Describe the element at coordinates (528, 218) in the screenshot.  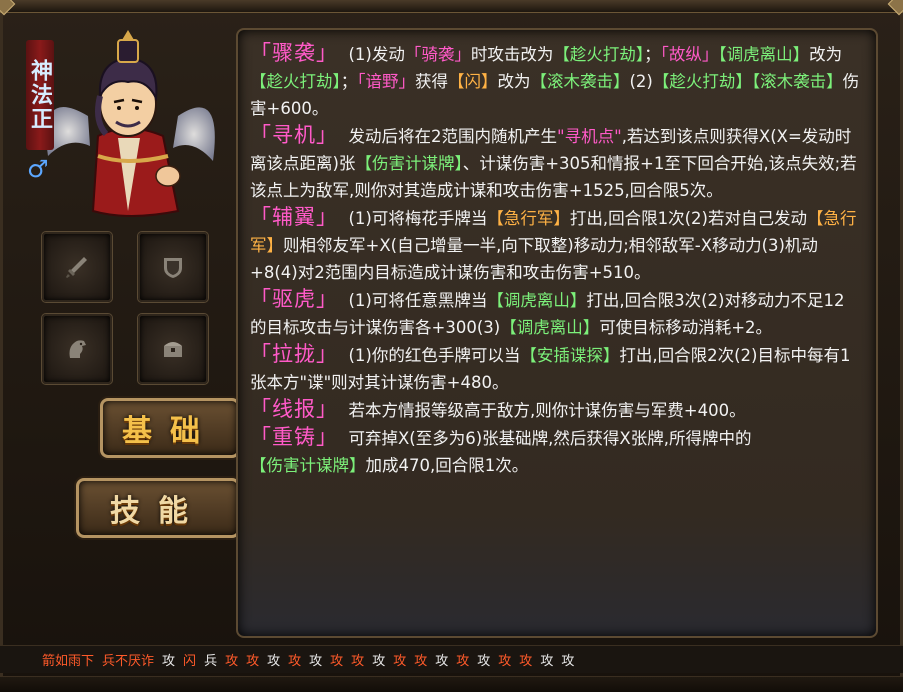
I see `skill-keyword: 【急行军】` at that location.